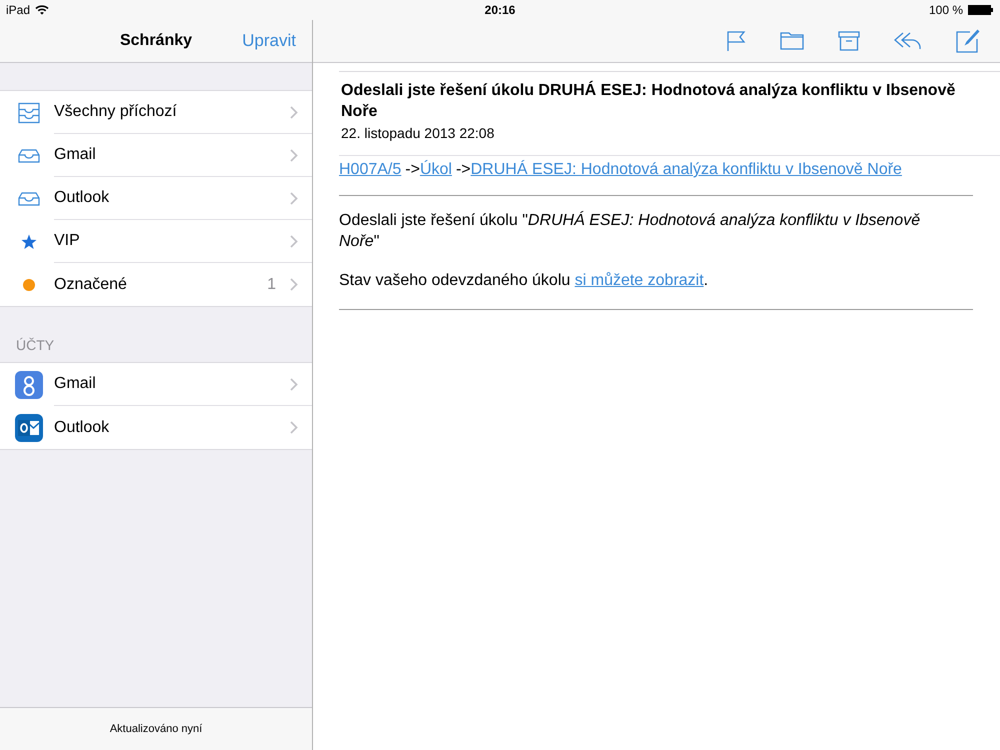 This screenshot has width=1000, height=750. I want to click on archive-box-icon, so click(849, 41).